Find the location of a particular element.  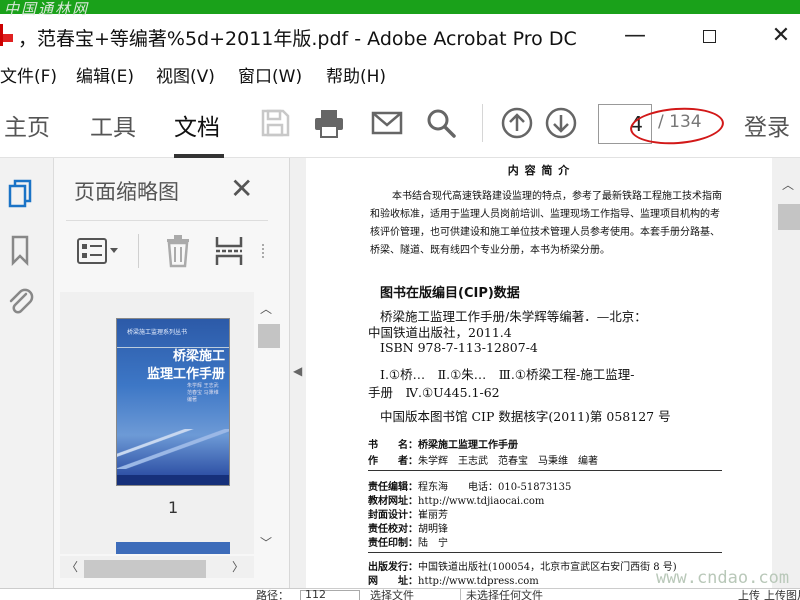

thumbnail-toolbar is located at coordinates (172, 251).